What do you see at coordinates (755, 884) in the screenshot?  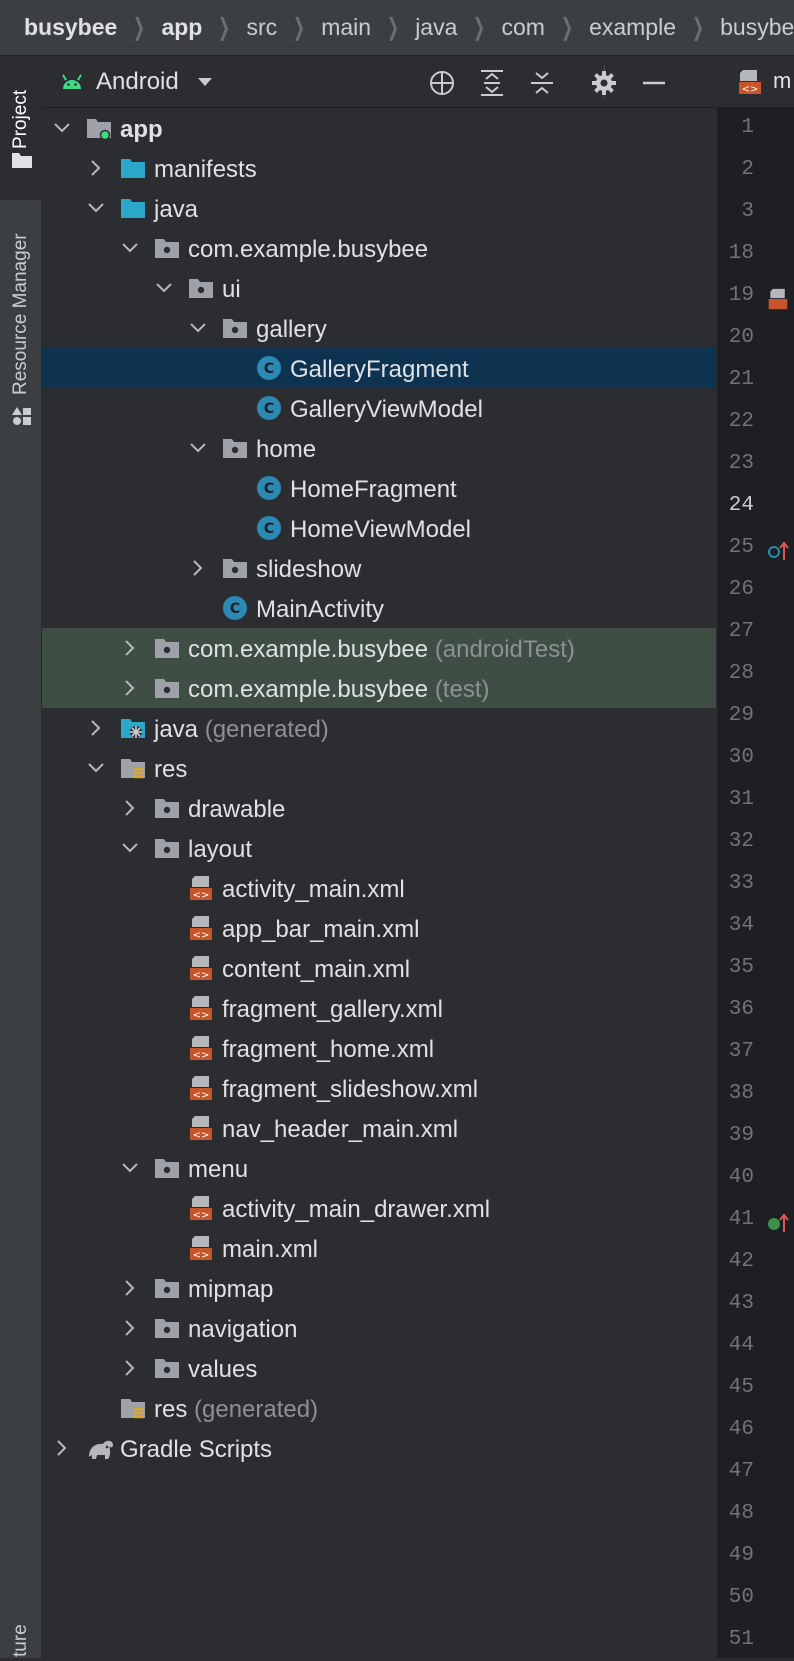 I see `line-number: 33` at bounding box center [755, 884].